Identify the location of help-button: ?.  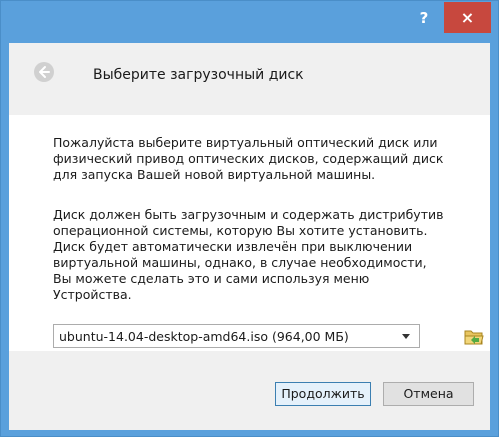
(424, 18).